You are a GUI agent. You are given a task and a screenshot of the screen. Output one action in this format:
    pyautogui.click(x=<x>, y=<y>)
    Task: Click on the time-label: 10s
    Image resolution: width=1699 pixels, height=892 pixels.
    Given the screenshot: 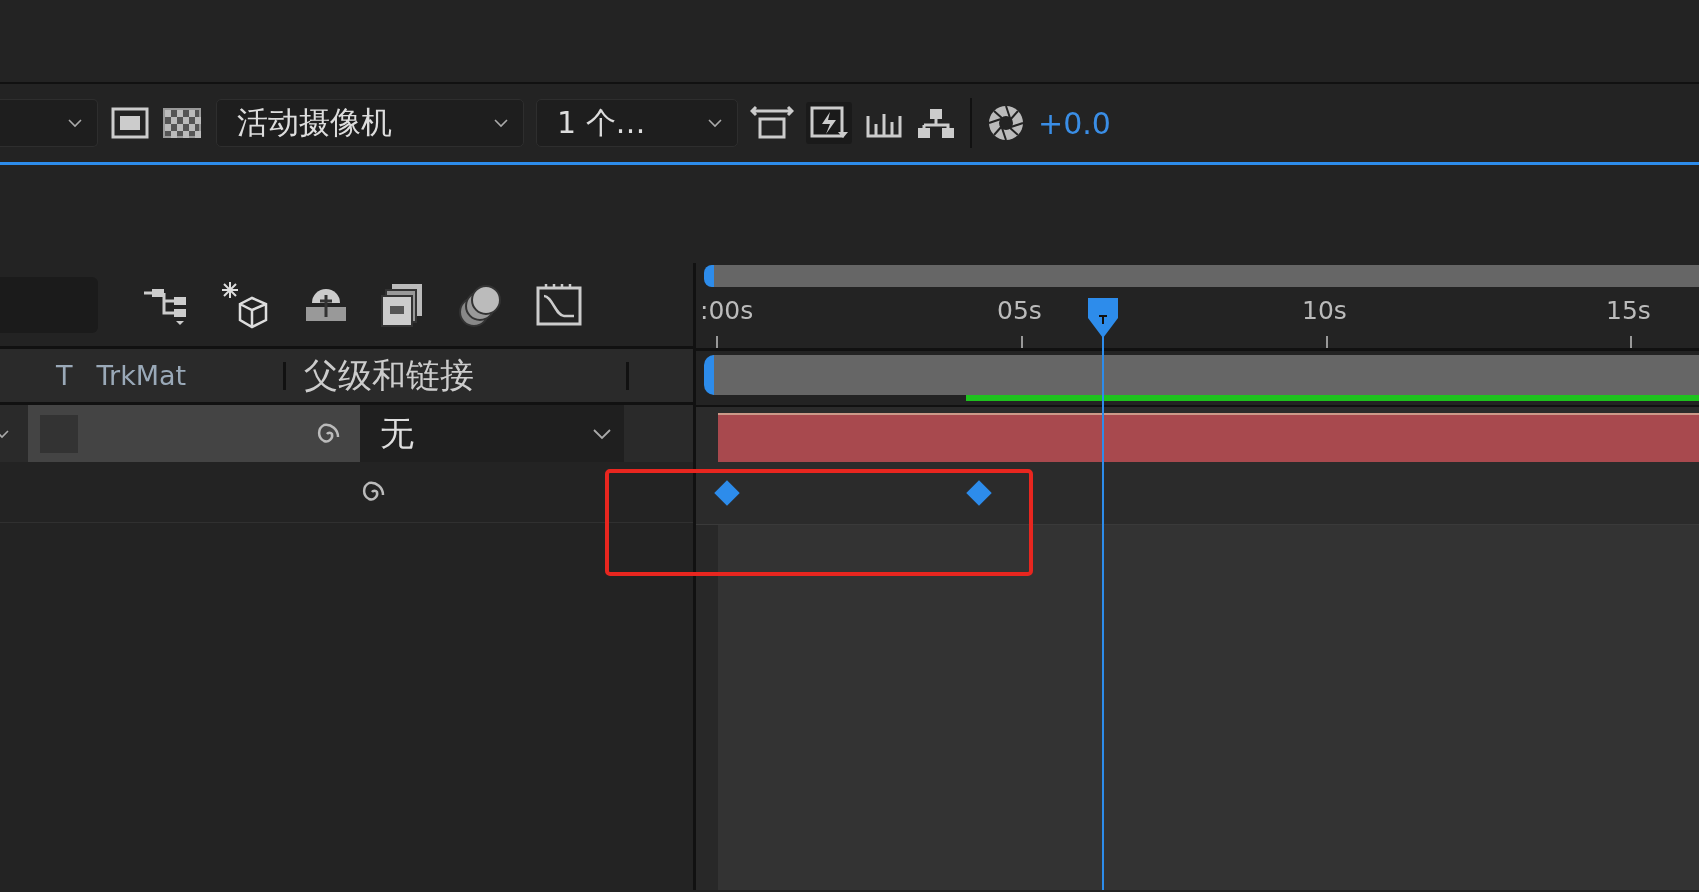 What is the action you would take?
    pyautogui.click(x=1324, y=310)
    